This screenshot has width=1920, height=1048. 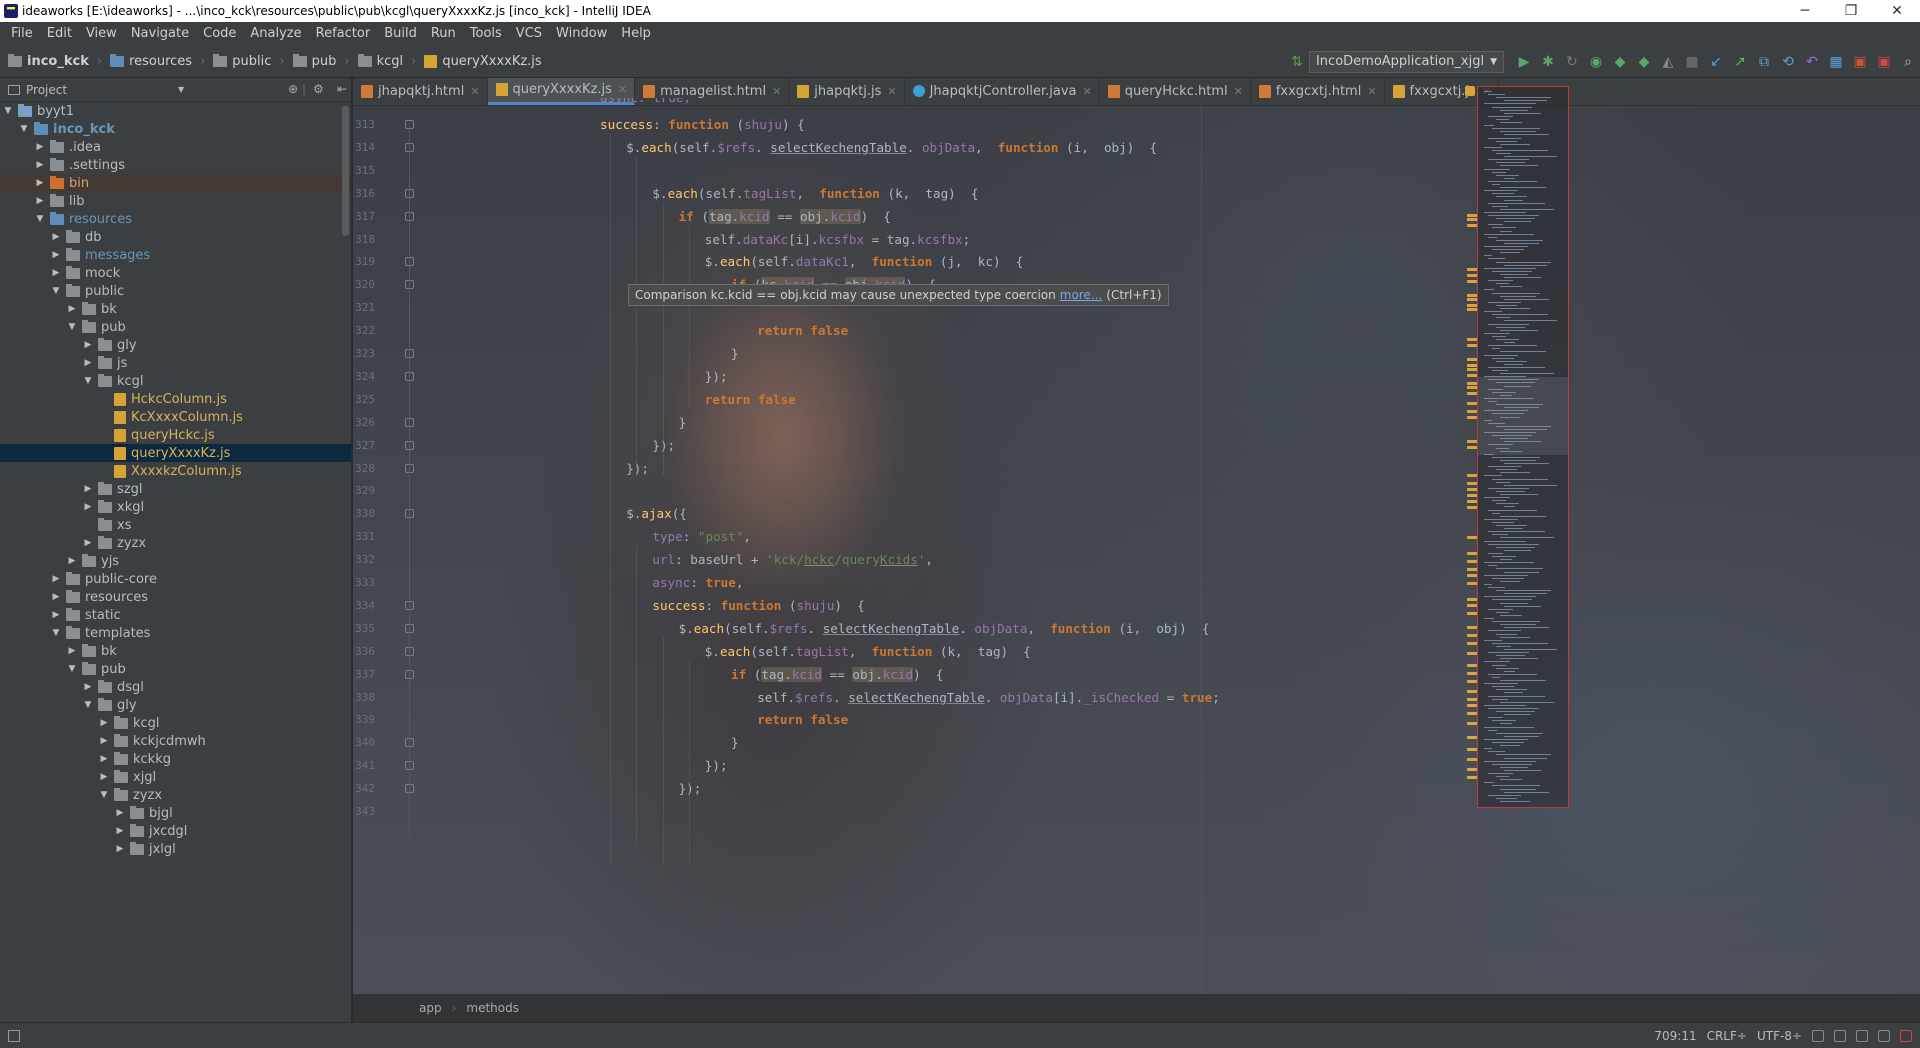 I want to click on tree-node: ▶ xjgl, so click(x=175, y=777).